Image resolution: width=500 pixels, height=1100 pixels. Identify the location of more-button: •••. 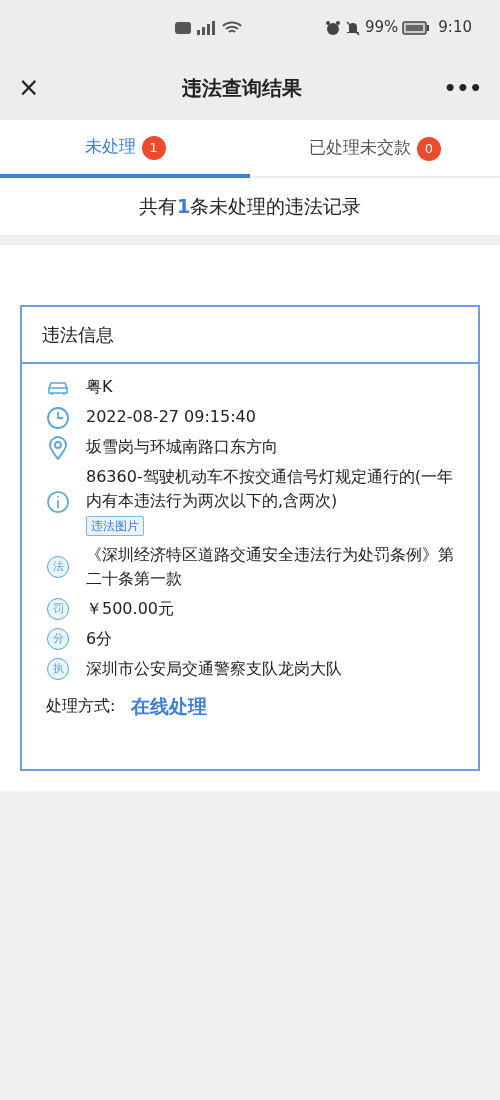
(462, 87).